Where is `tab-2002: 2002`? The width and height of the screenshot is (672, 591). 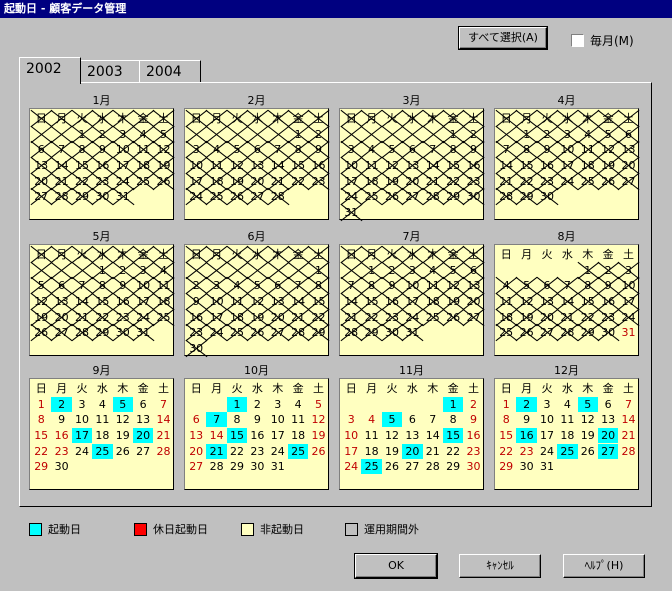 tab-2002: 2002 is located at coordinates (50, 70).